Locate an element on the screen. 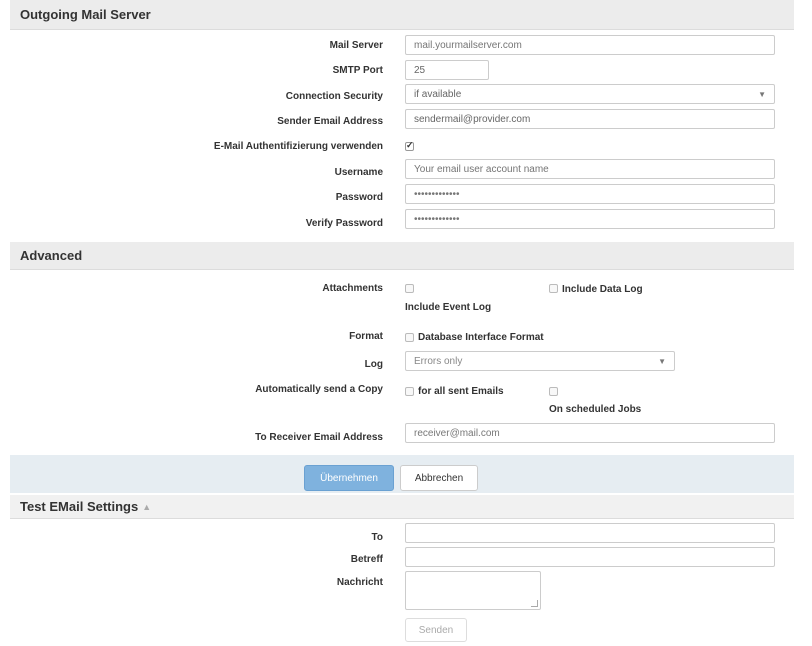  password-label: Password is located at coordinates (359, 197).